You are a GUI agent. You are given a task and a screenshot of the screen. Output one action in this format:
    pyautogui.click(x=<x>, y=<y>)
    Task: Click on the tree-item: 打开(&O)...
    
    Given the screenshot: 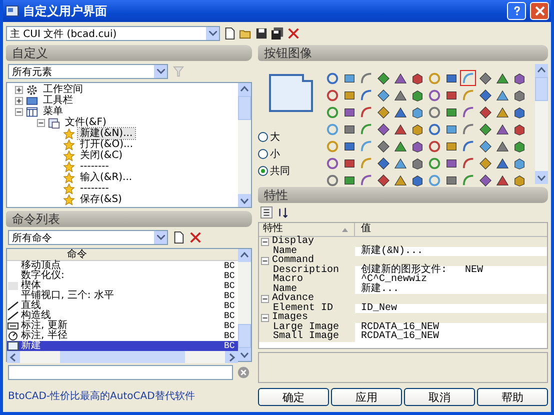 What is the action you would take?
    pyautogui.click(x=107, y=144)
    